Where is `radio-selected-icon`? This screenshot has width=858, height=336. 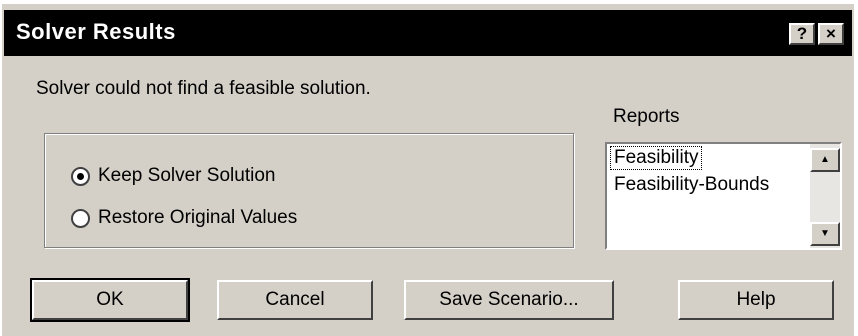
radio-selected-icon is located at coordinates (80, 176).